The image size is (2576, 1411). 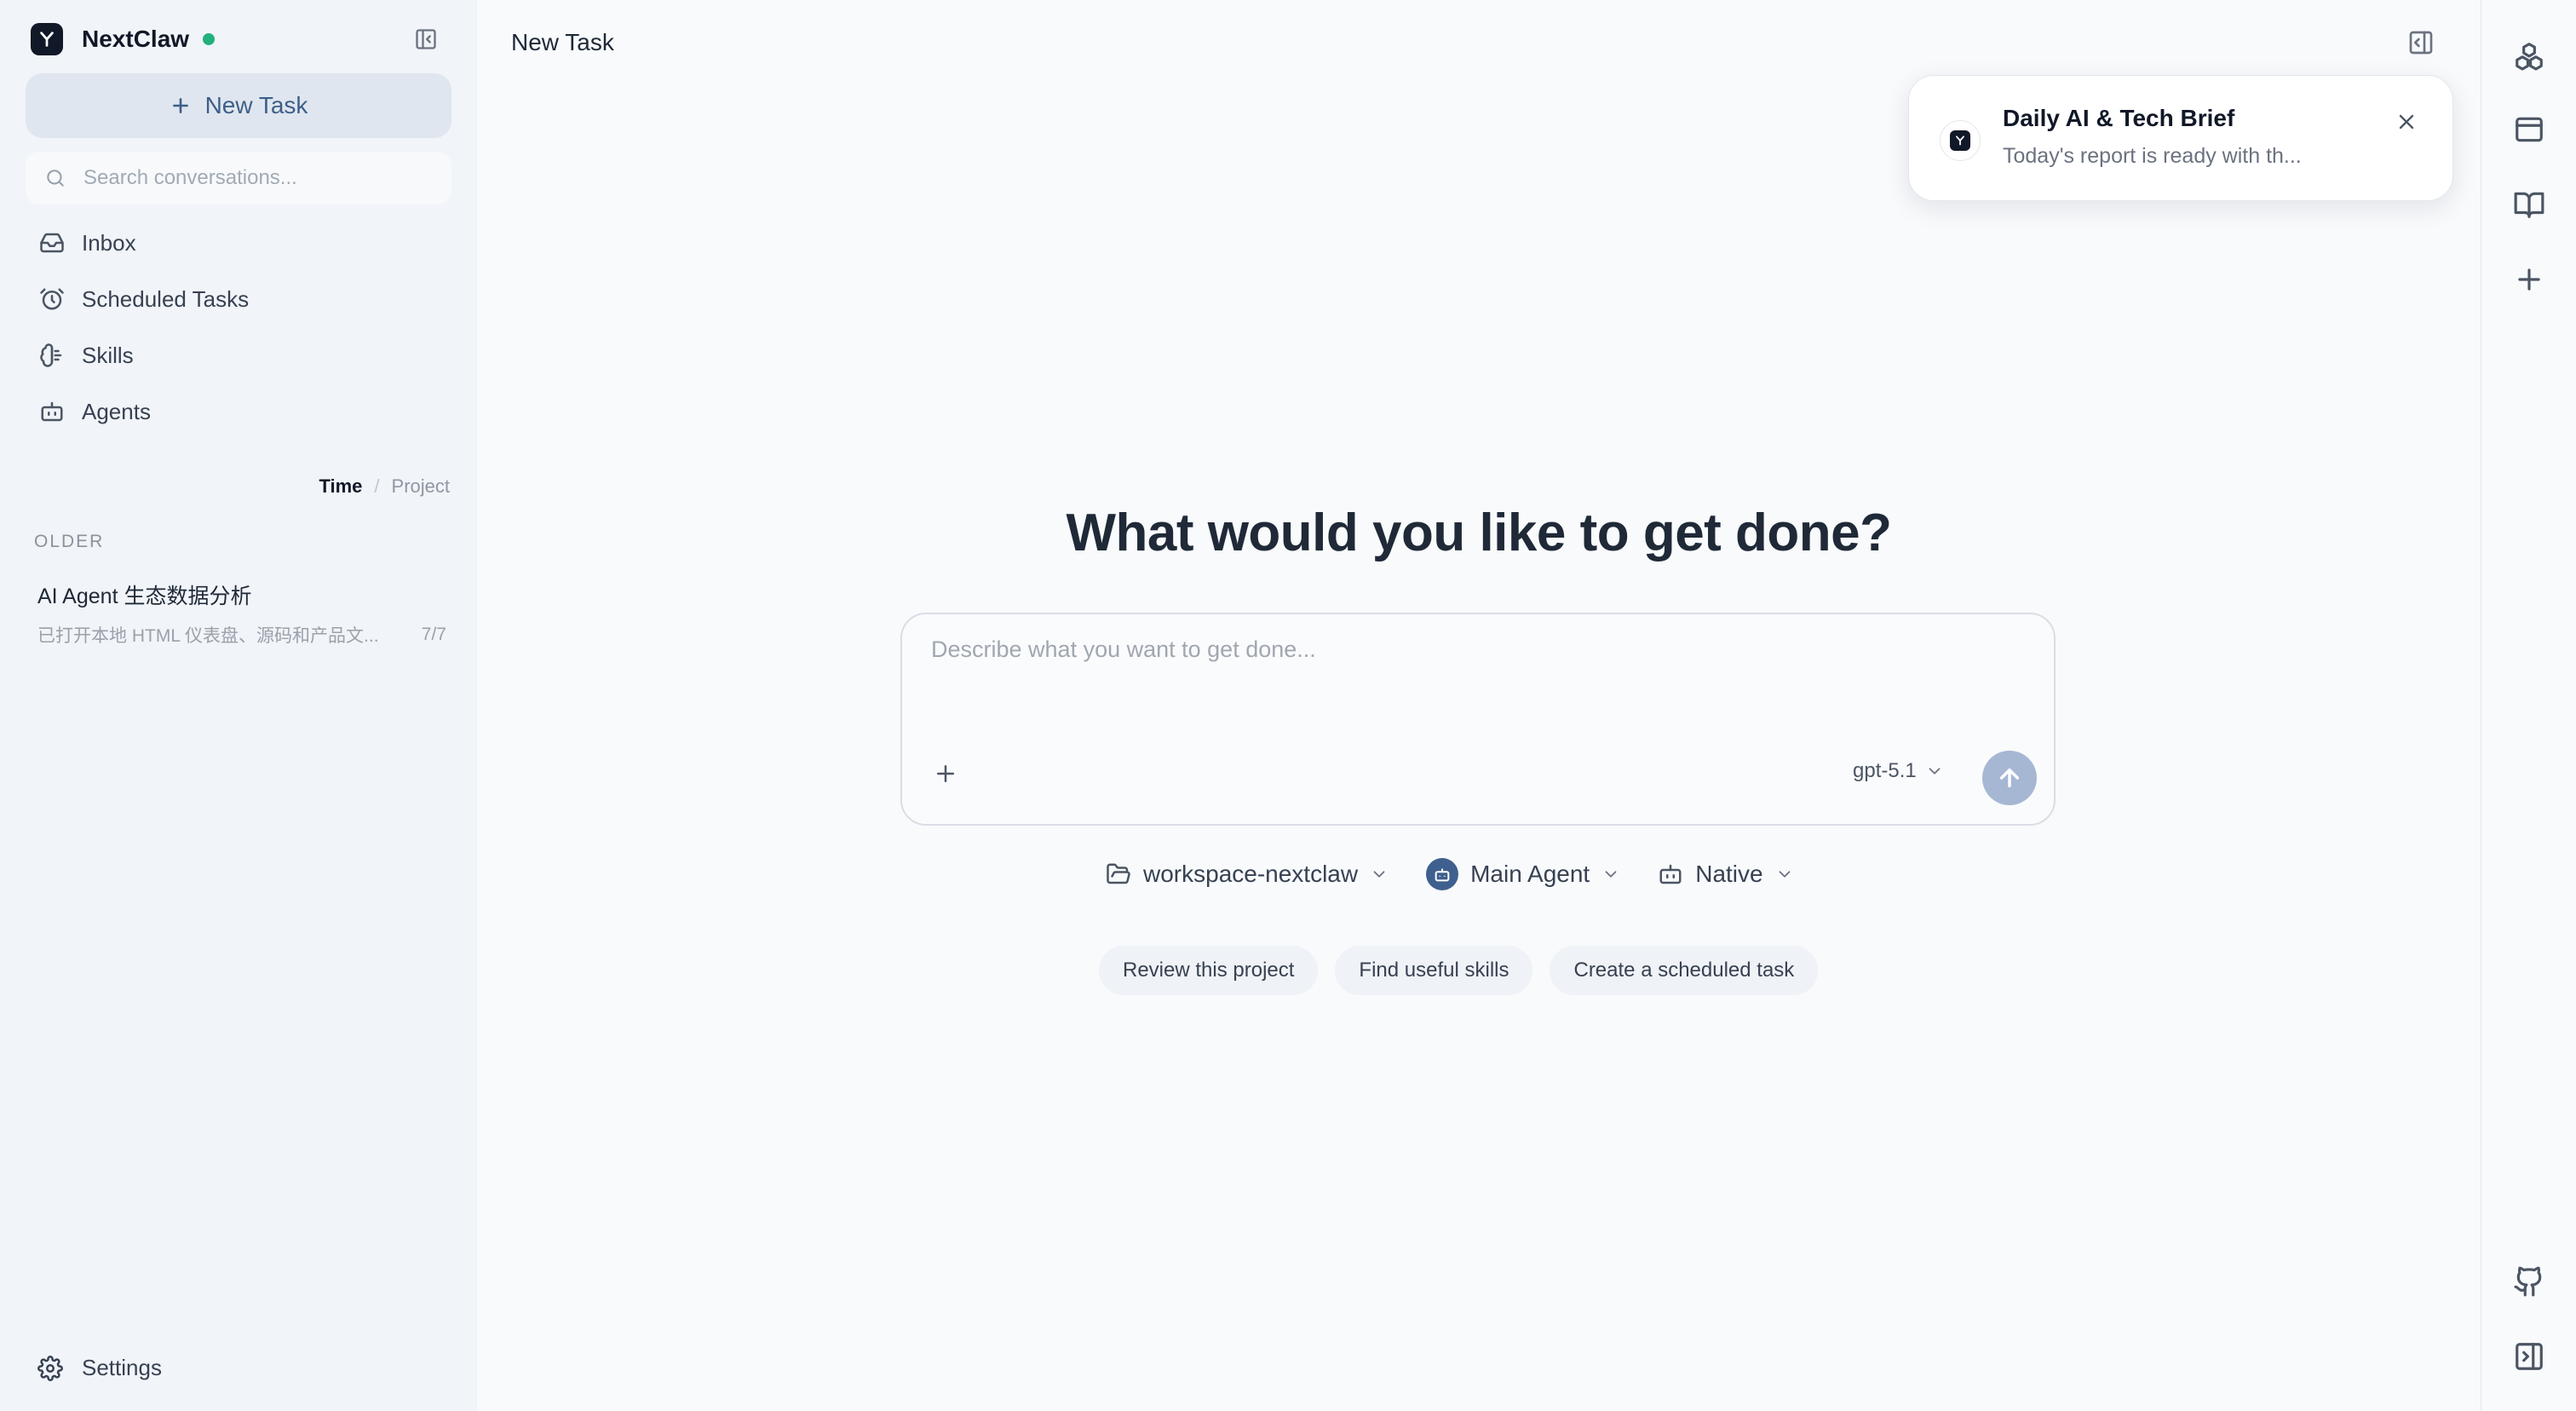 I want to click on conversation-group-label: OLDER, so click(x=70, y=541).